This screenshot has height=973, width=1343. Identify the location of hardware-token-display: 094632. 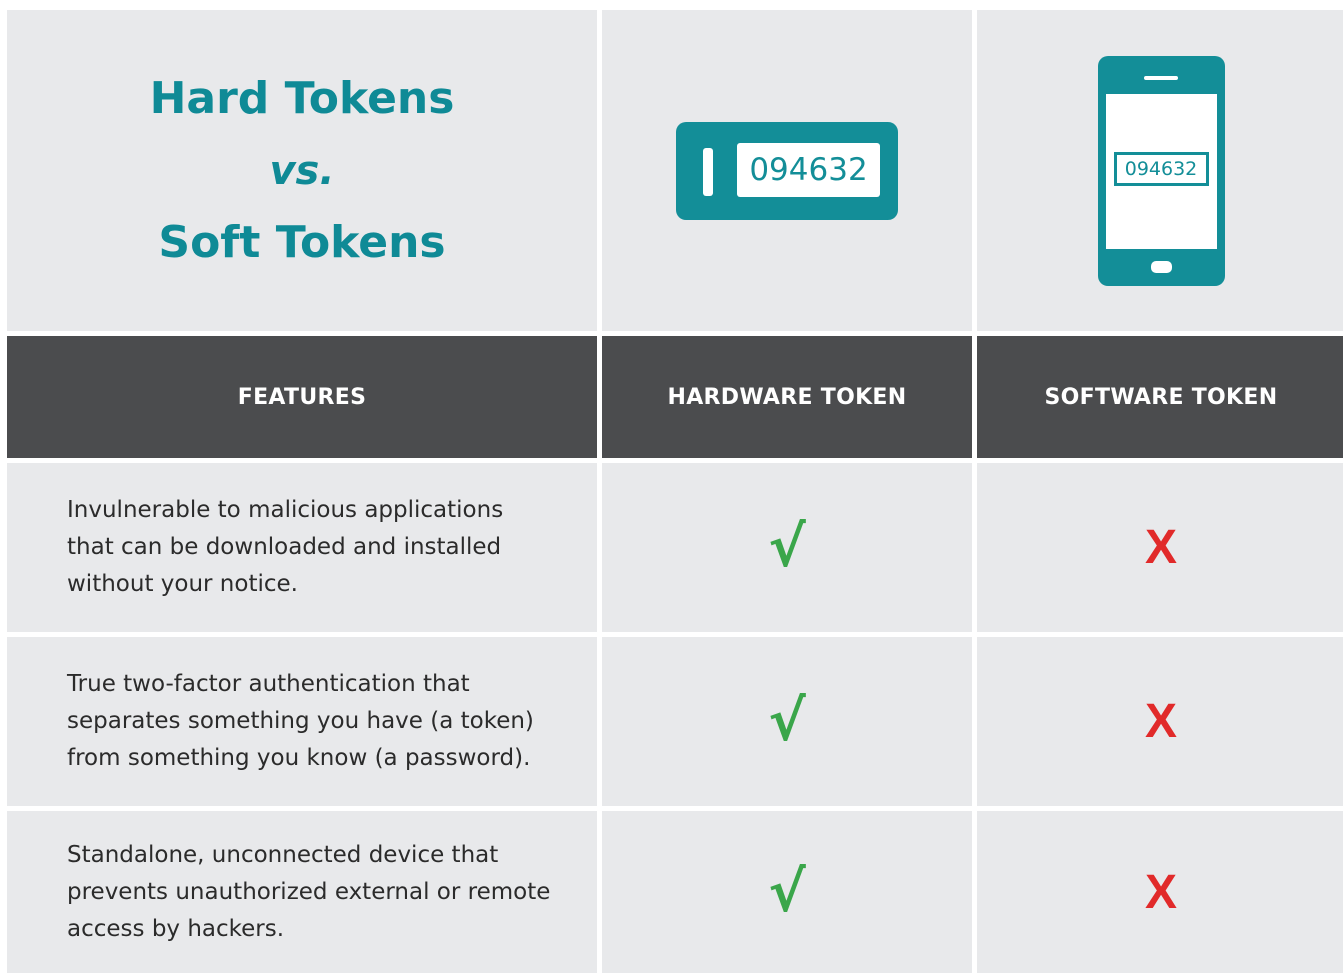
(808, 169).